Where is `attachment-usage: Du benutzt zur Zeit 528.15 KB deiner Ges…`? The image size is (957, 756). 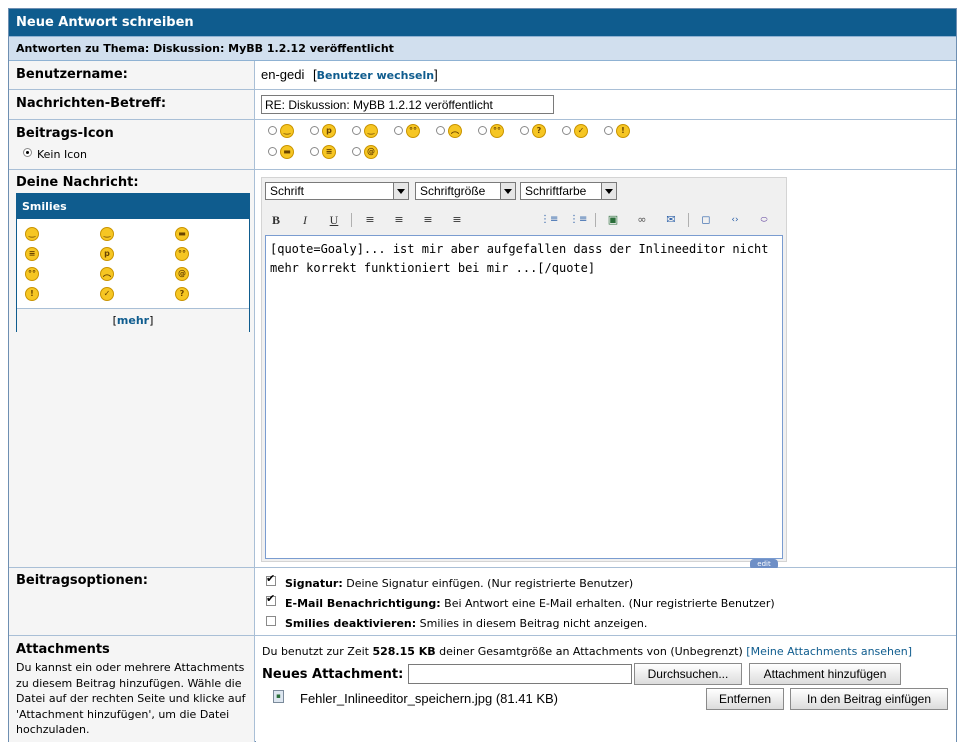
attachment-usage: Du benutzt zur Zeit 528.15 KB deiner Ges… is located at coordinates (587, 651).